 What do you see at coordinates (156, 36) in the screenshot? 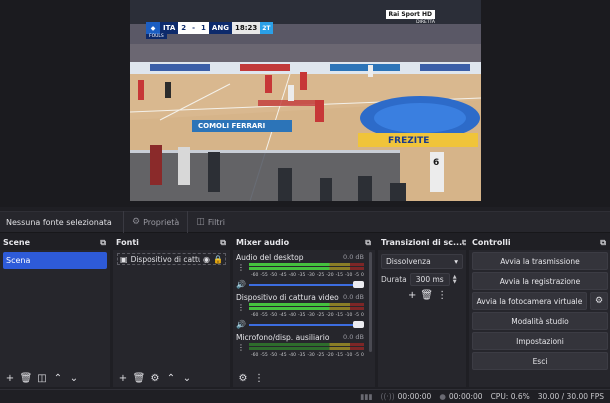
I see `scorebug-sub: FOULS` at bounding box center [156, 36].